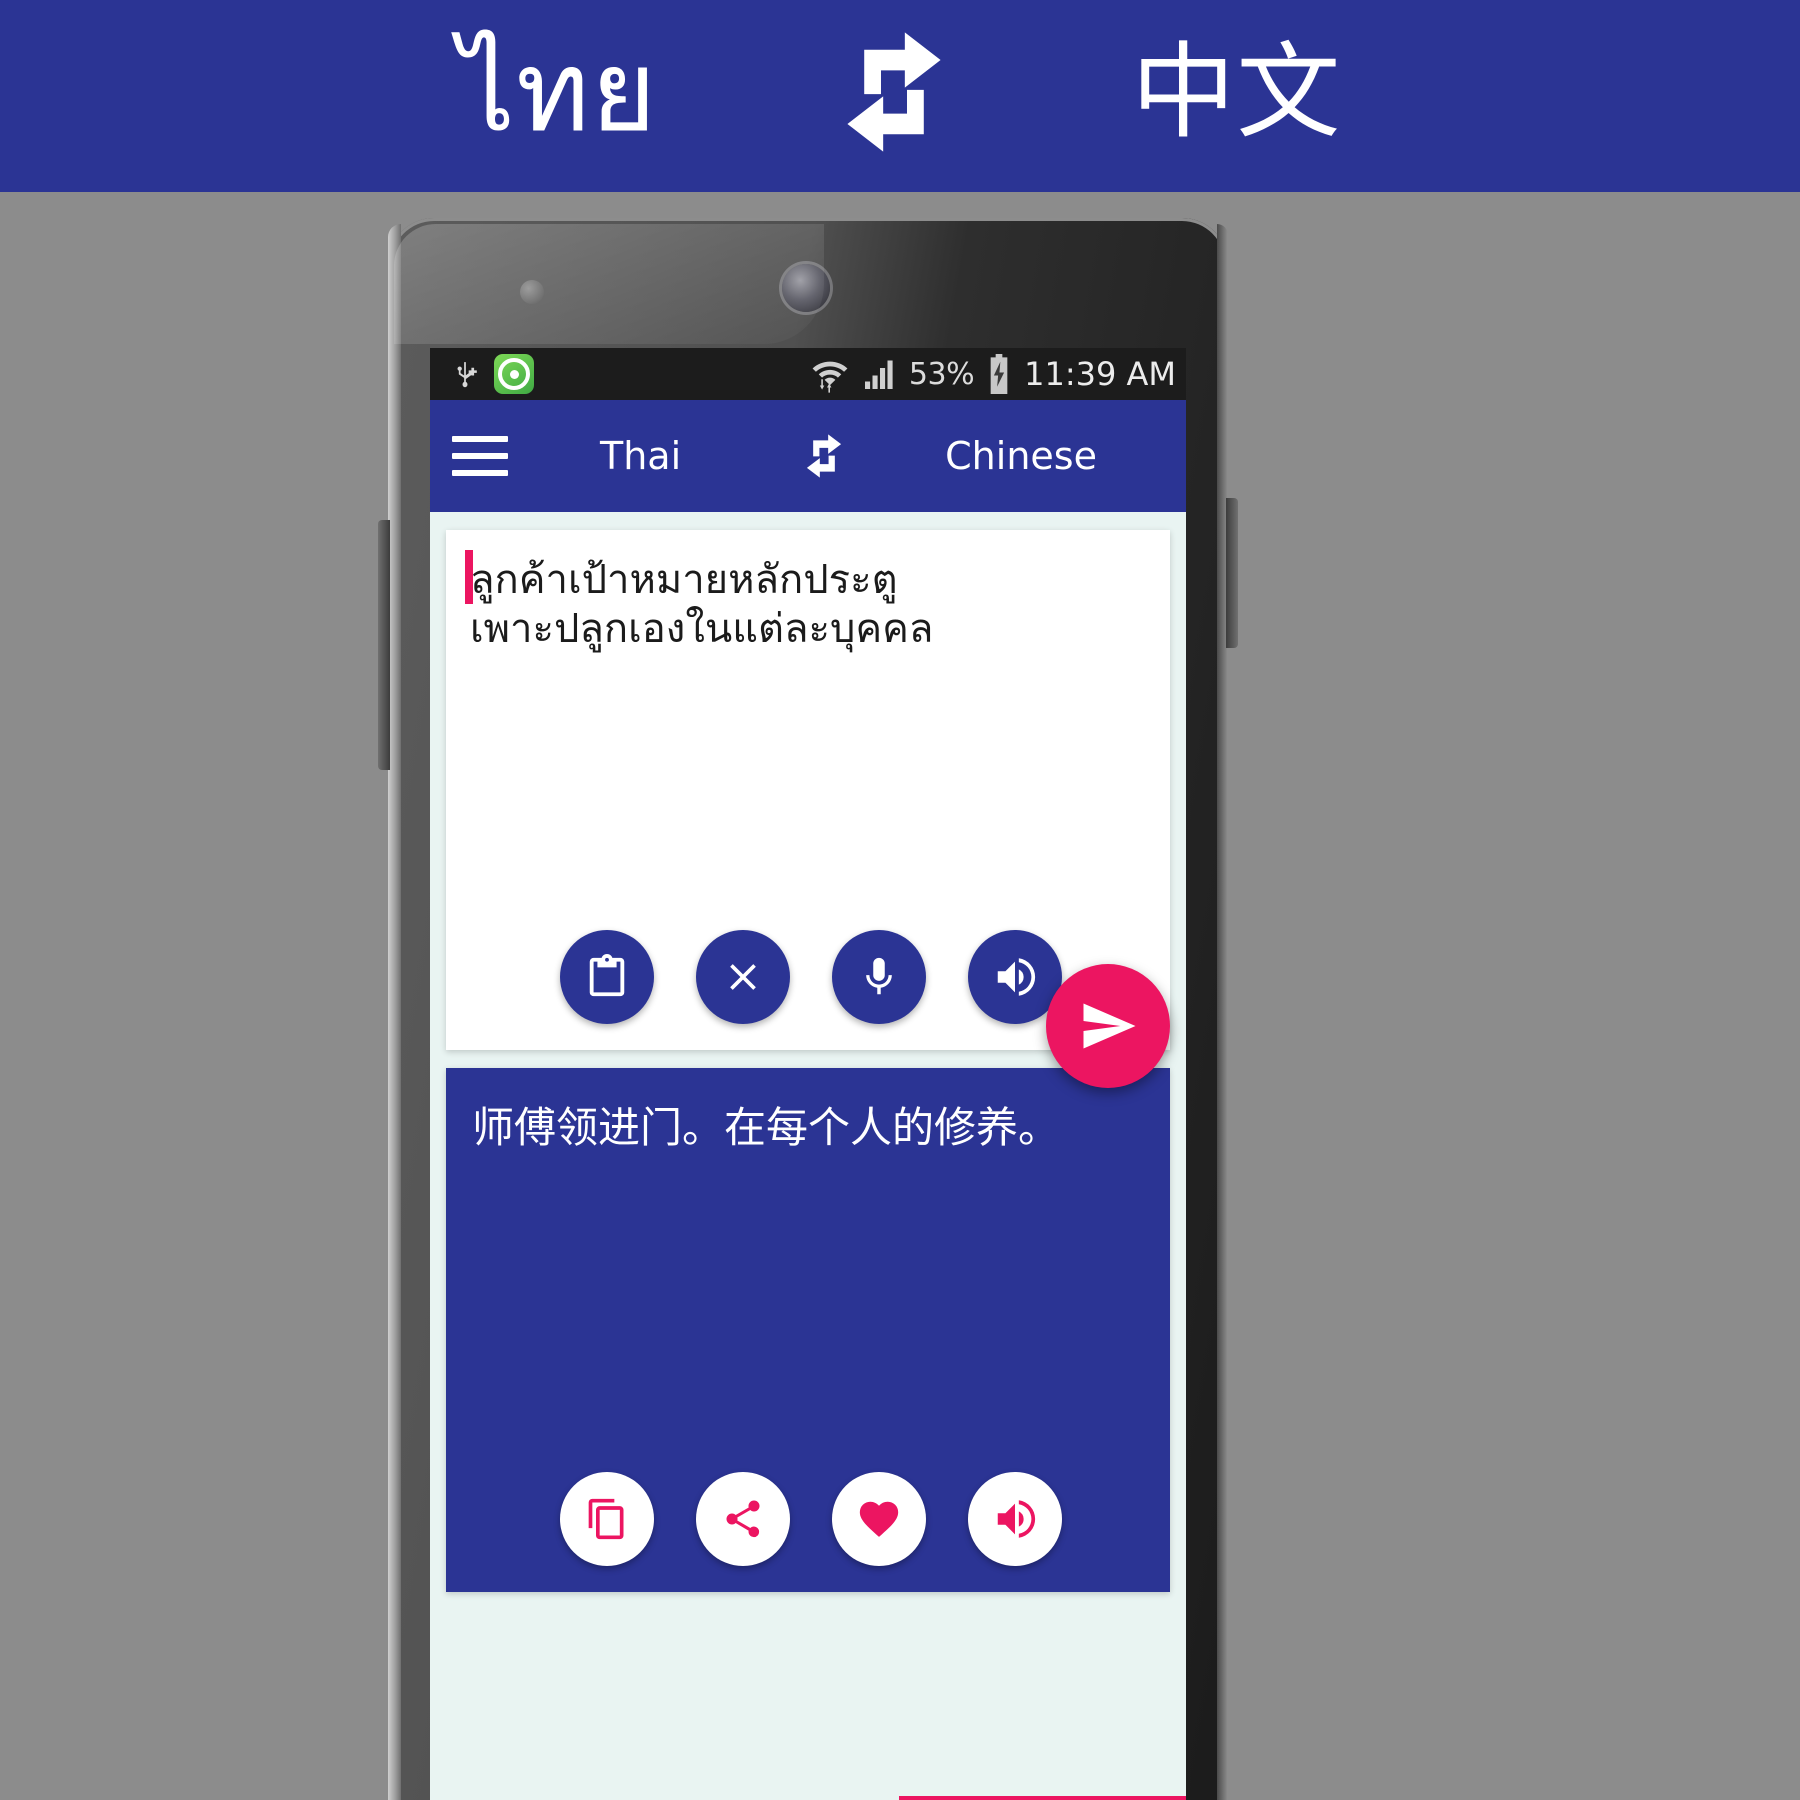 This screenshot has width=1800, height=1800. What do you see at coordinates (1100, 374) in the screenshot?
I see `status-bar-time: 11:39 AM` at bounding box center [1100, 374].